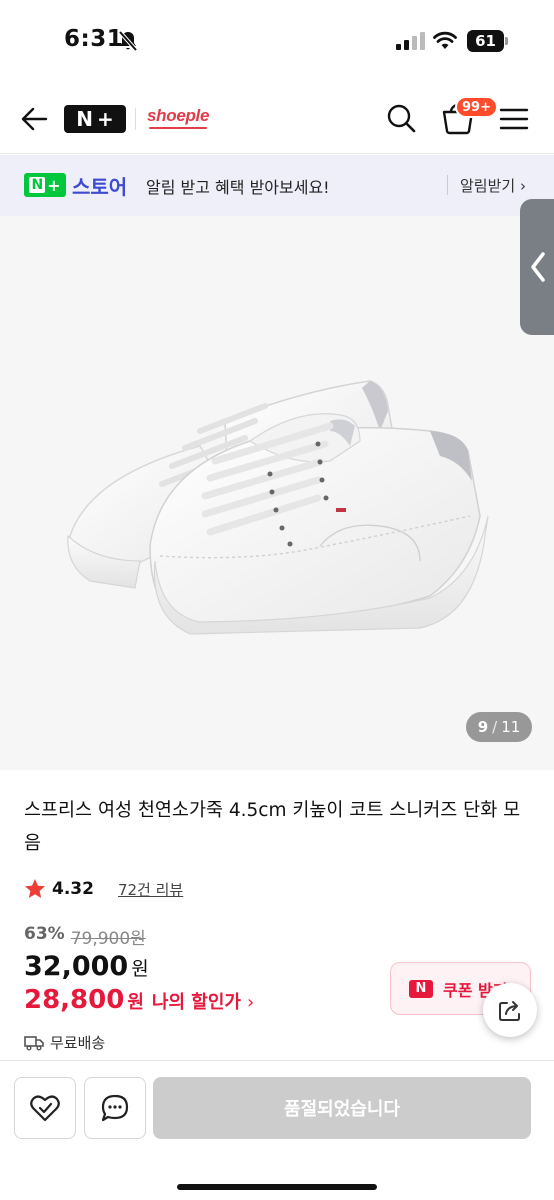  What do you see at coordinates (140, 969) in the screenshot?
I see `sale-price-unit: 원` at bounding box center [140, 969].